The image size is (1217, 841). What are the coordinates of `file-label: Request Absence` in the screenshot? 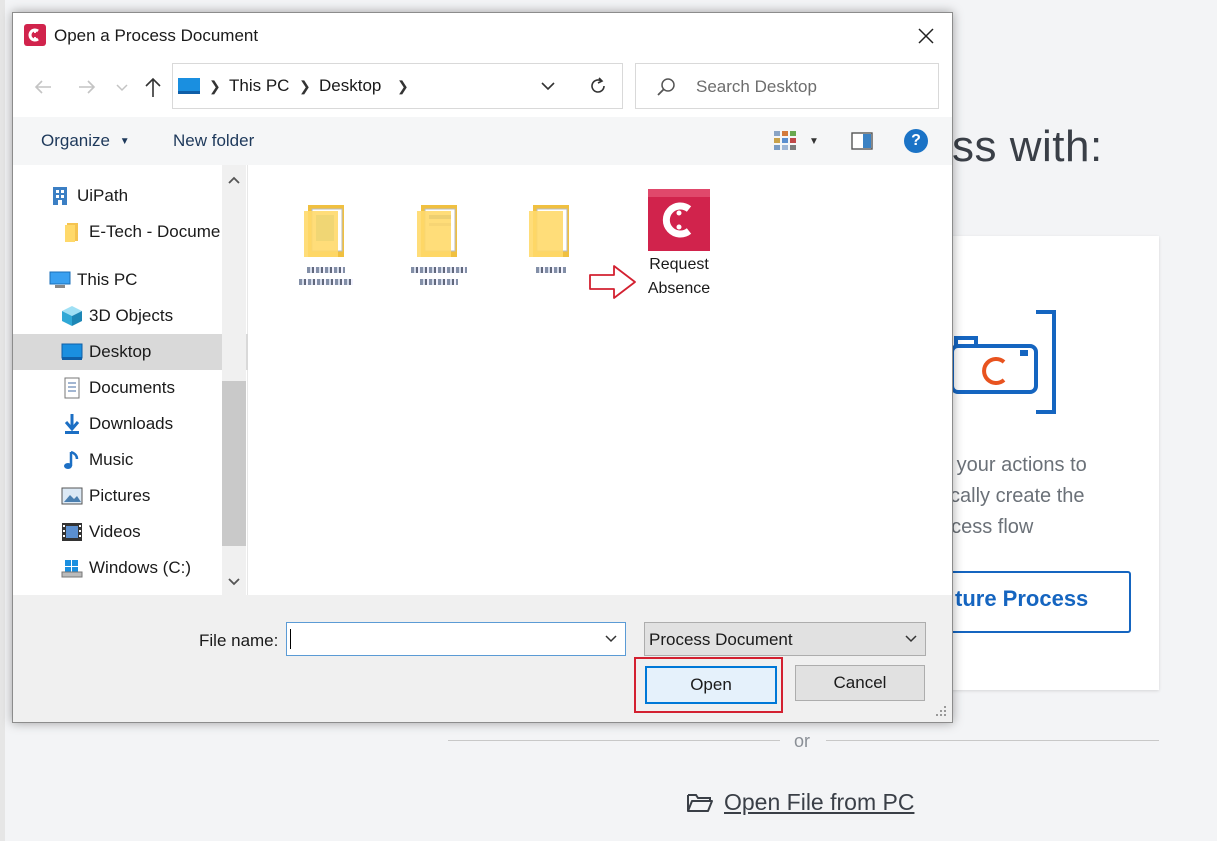 It's located at (679, 277).